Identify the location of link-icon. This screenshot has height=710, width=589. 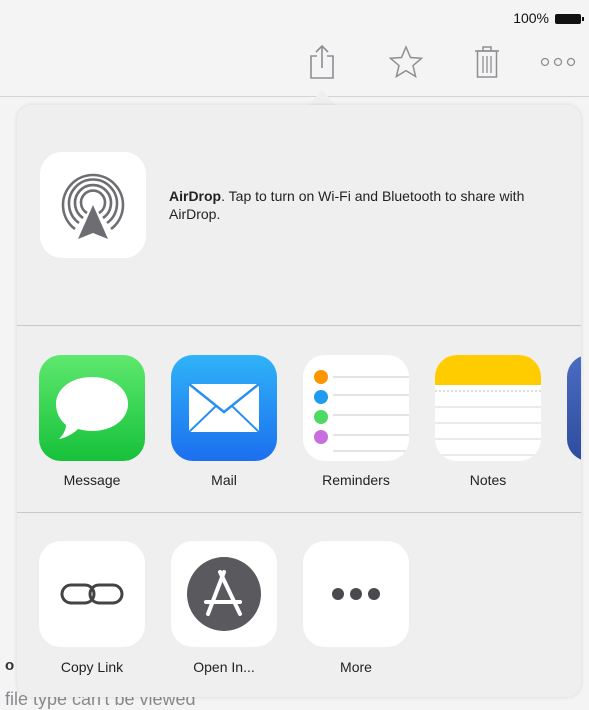
(92, 594).